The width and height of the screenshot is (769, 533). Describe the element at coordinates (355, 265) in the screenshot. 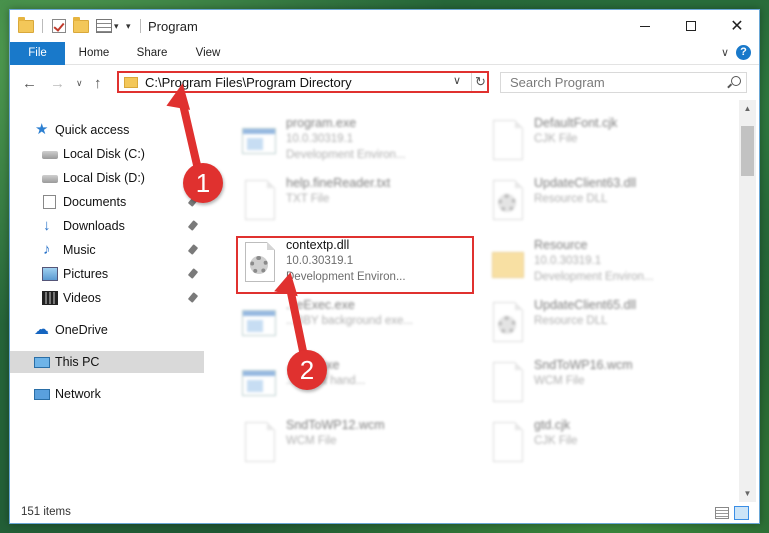

I see `highlight-box` at that location.